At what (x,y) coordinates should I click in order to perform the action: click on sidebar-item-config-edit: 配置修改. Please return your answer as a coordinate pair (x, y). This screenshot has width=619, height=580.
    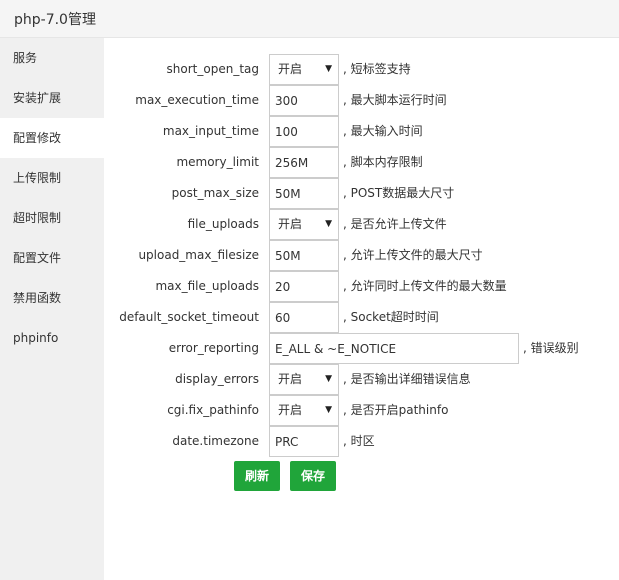
    Looking at the image, I should click on (52, 138).